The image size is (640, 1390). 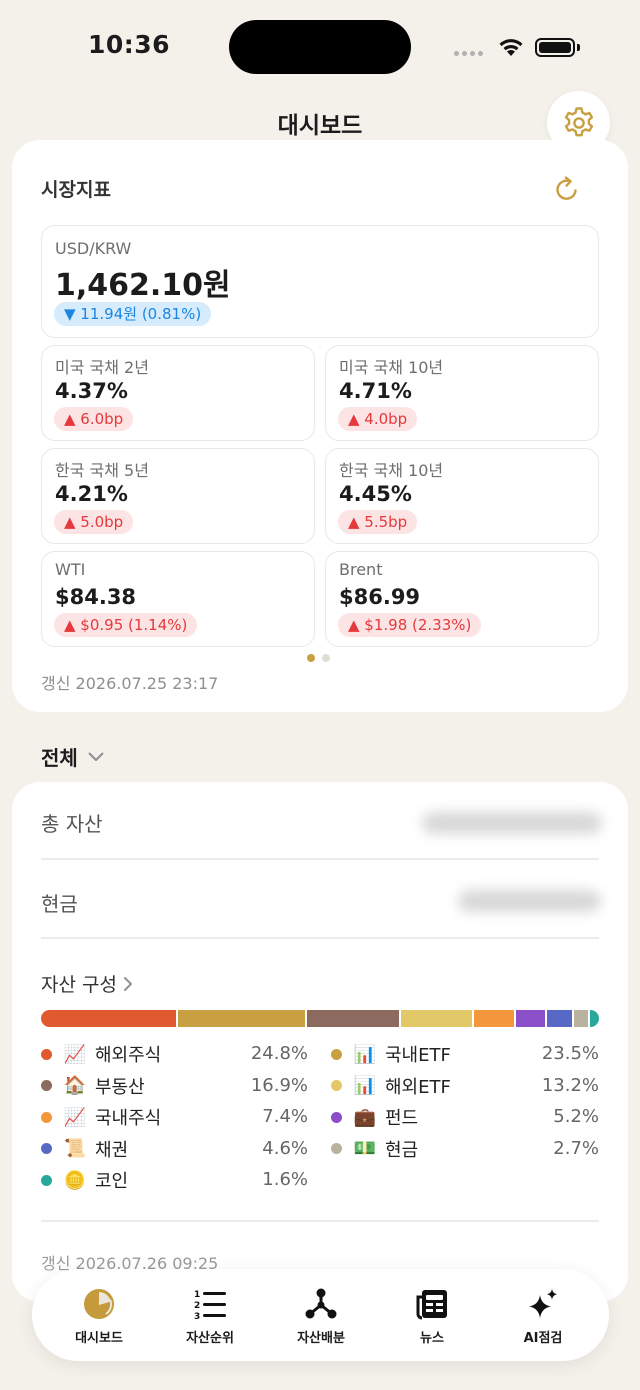 I want to click on indicator-value: 4.71%, so click(x=375, y=391).